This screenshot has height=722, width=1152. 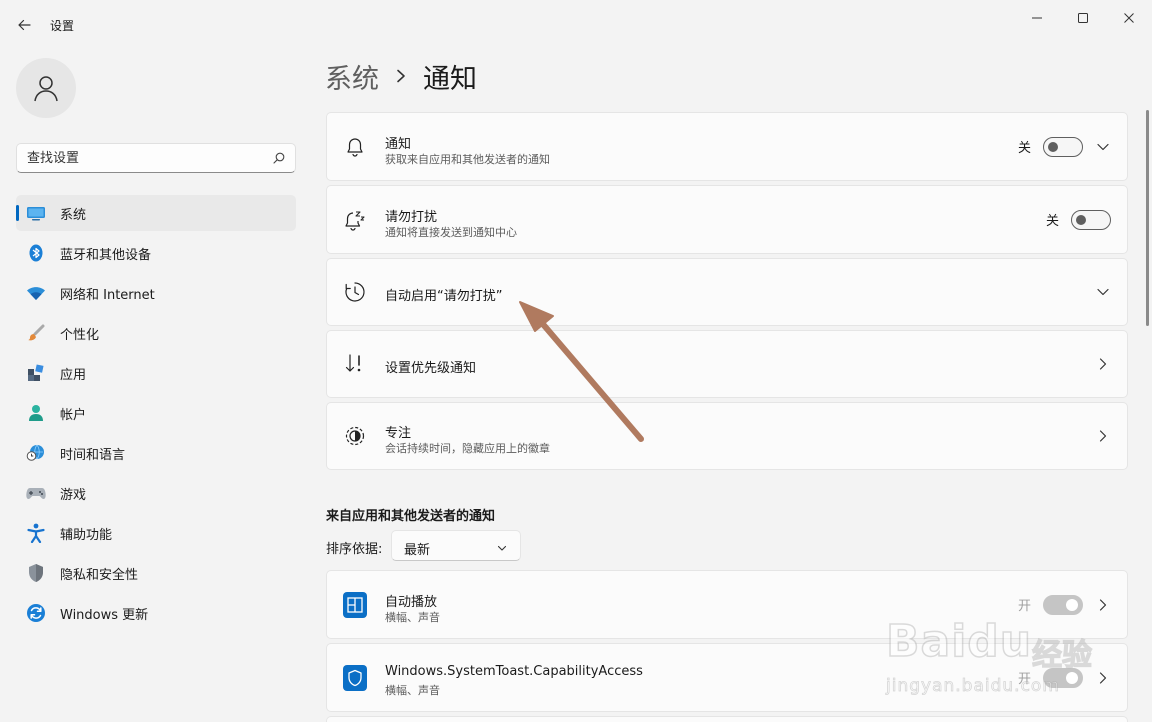 What do you see at coordinates (514, 671) in the screenshot?
I see `card-title: Windows.SystemToast.CapabilityAccess` at bounding box center [514, 671].